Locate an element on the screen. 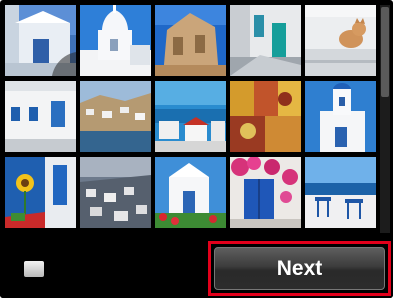  photo-harbor-town-hillside is located at coordinates (115, 116).